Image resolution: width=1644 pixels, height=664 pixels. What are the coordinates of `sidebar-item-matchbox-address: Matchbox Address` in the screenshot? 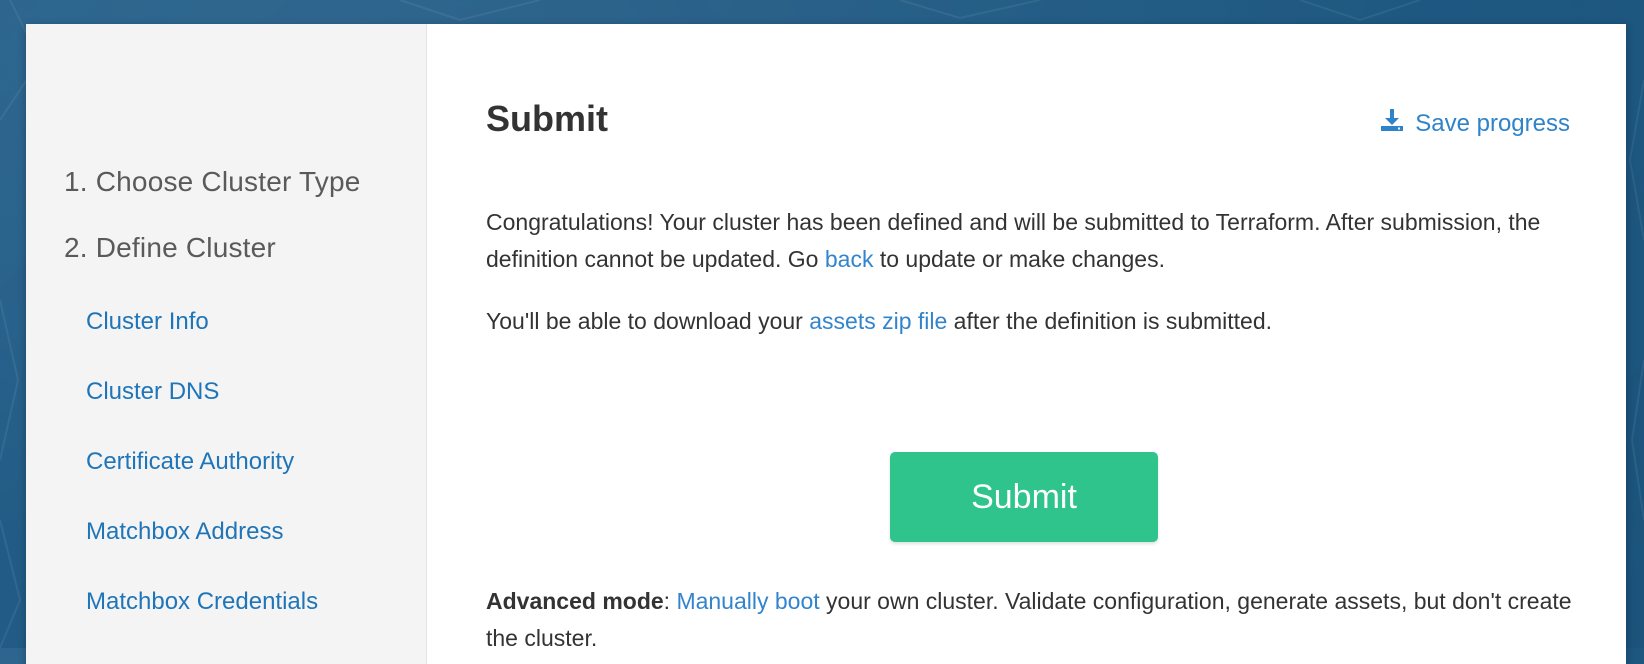 It's located at (184, 532).